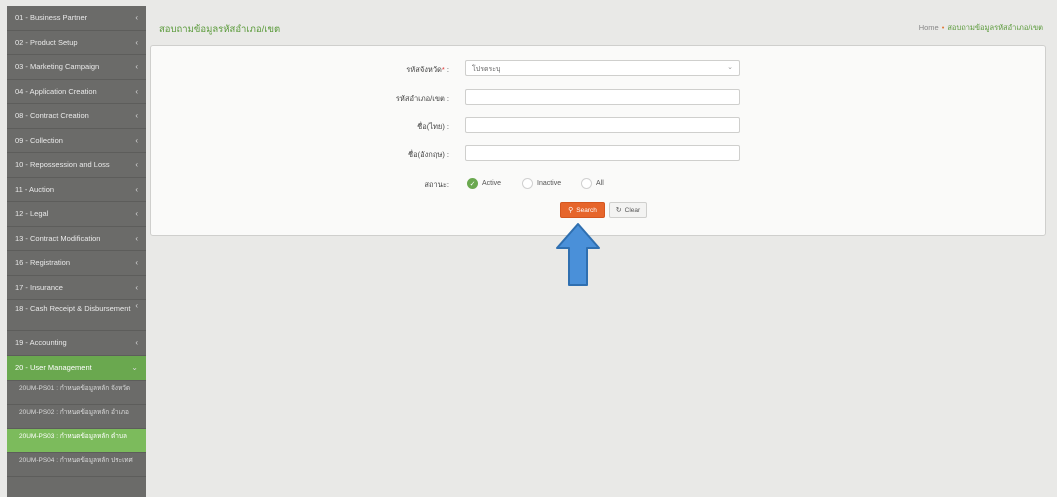 This screenshot has height=497, width=1057. What do you see at coordinates (586, 210) in the screenshot?
I see `search-button-label: Search` at bounding box center [586, 210].